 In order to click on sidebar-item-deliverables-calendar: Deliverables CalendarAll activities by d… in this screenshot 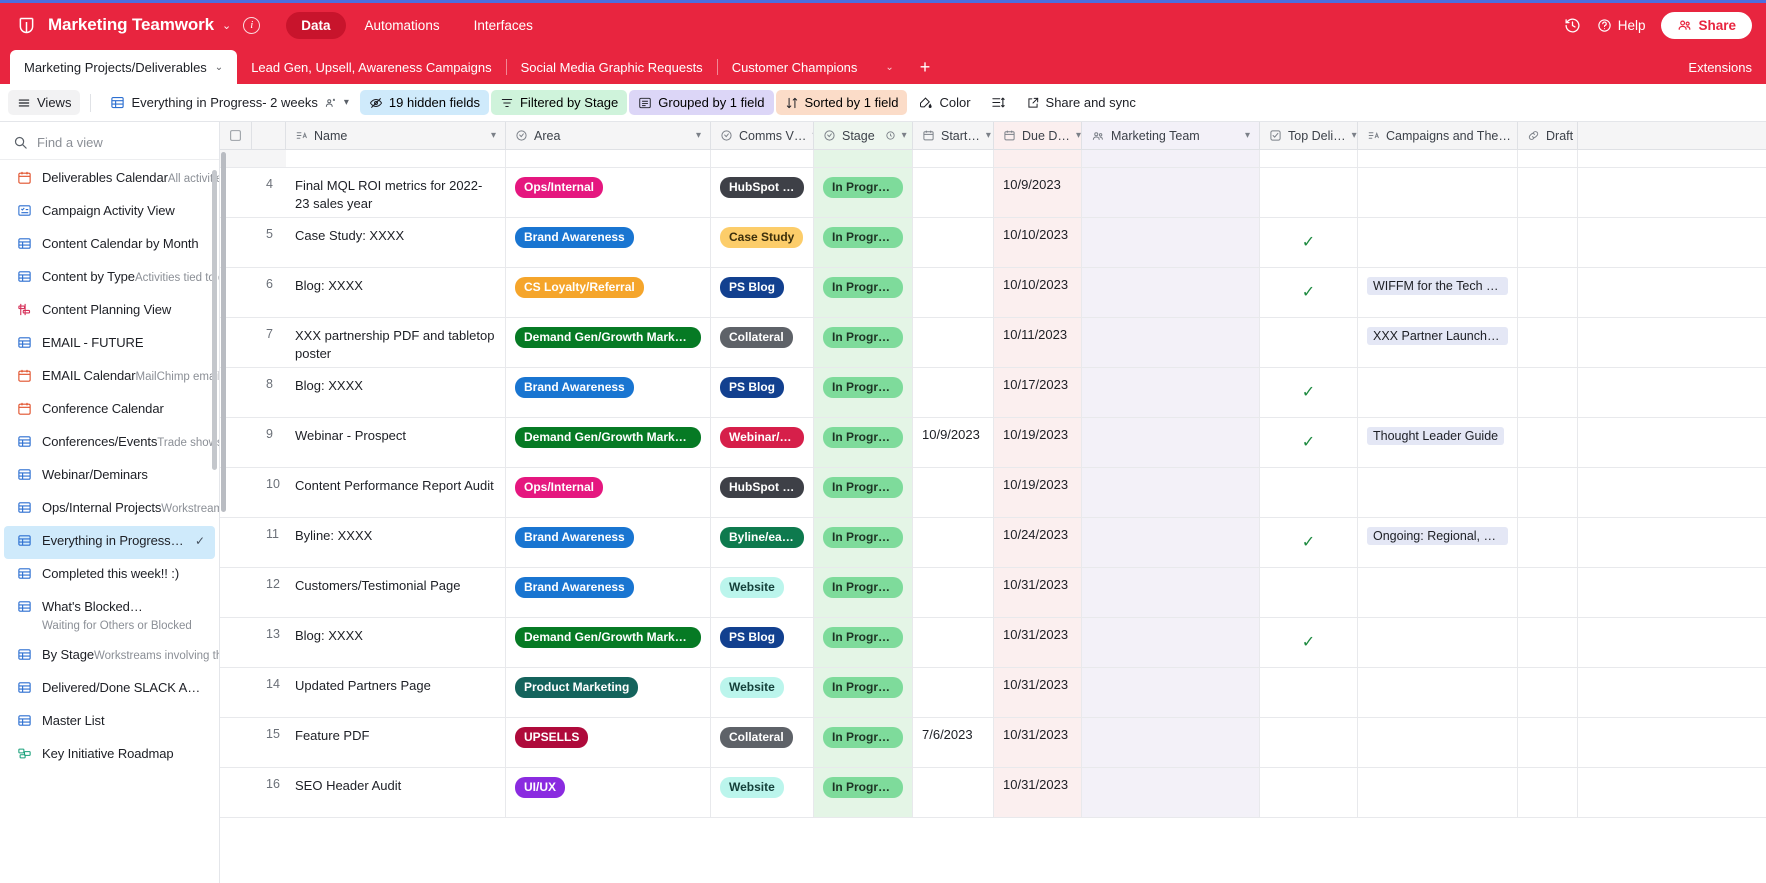, I will do `click(111, 179)`.